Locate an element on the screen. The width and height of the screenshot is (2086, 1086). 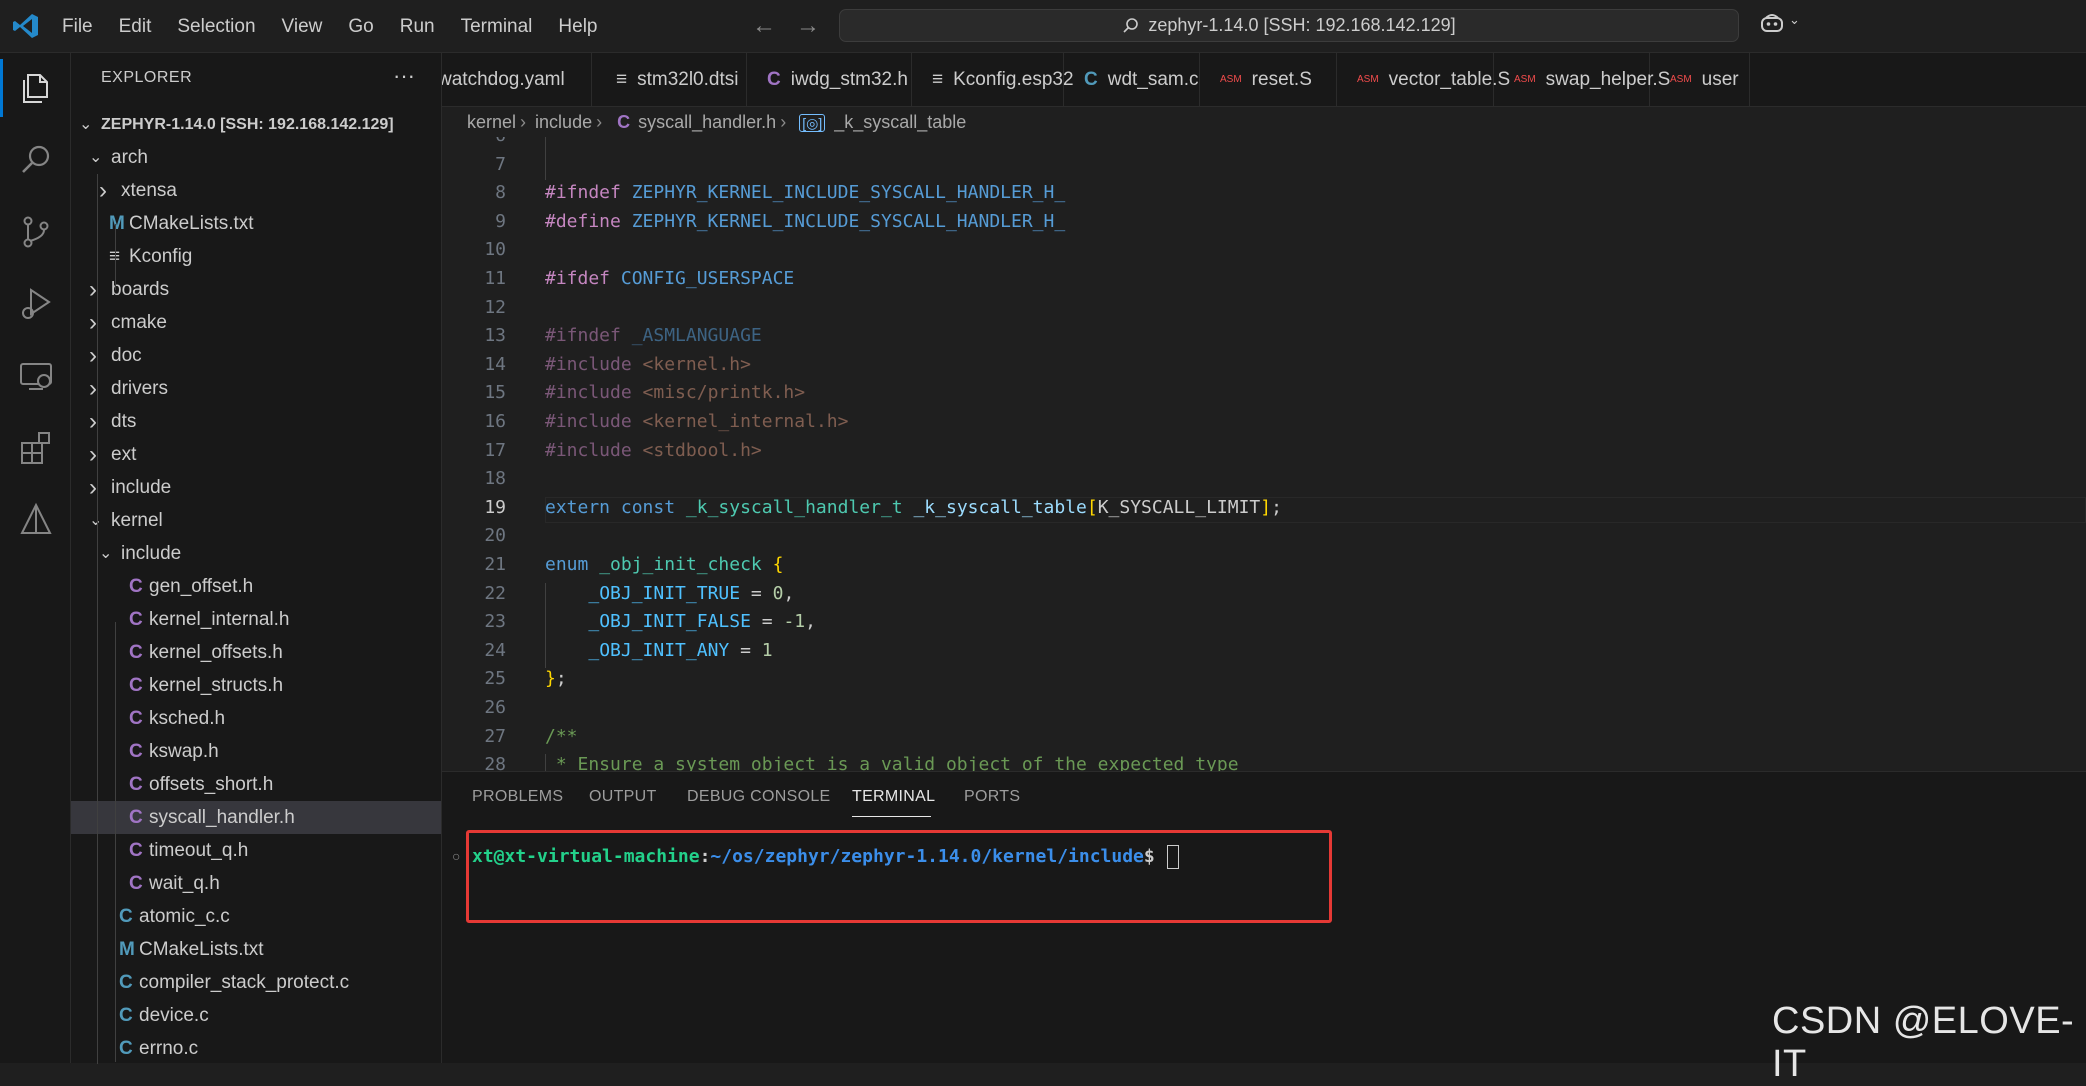
tree-item: › cmake is located at coordinates (256, 322).